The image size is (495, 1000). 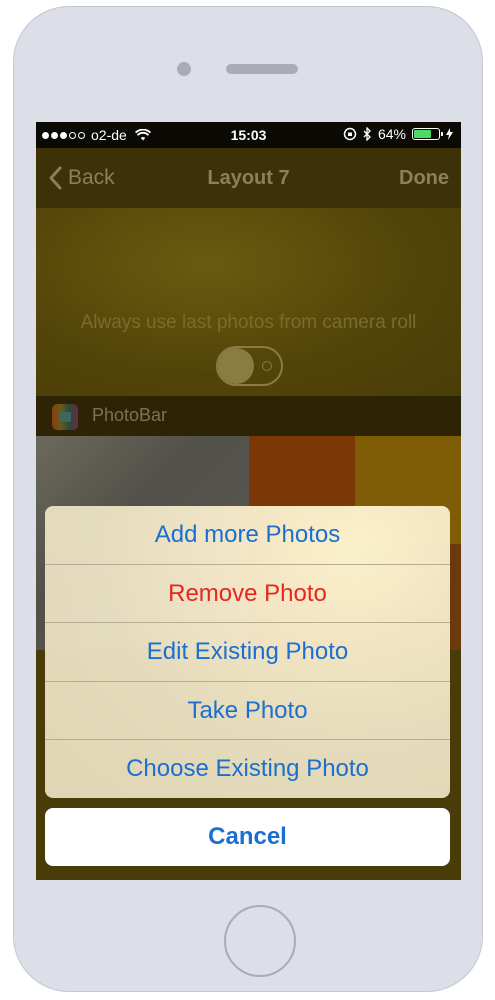 I want to click on toggle-knob, so click(x=236, y=366).